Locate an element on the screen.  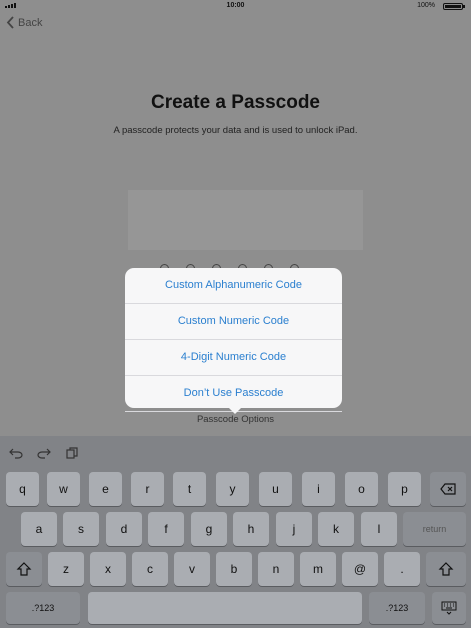
hide-keyboard-key is located at coordinates (449, 608).